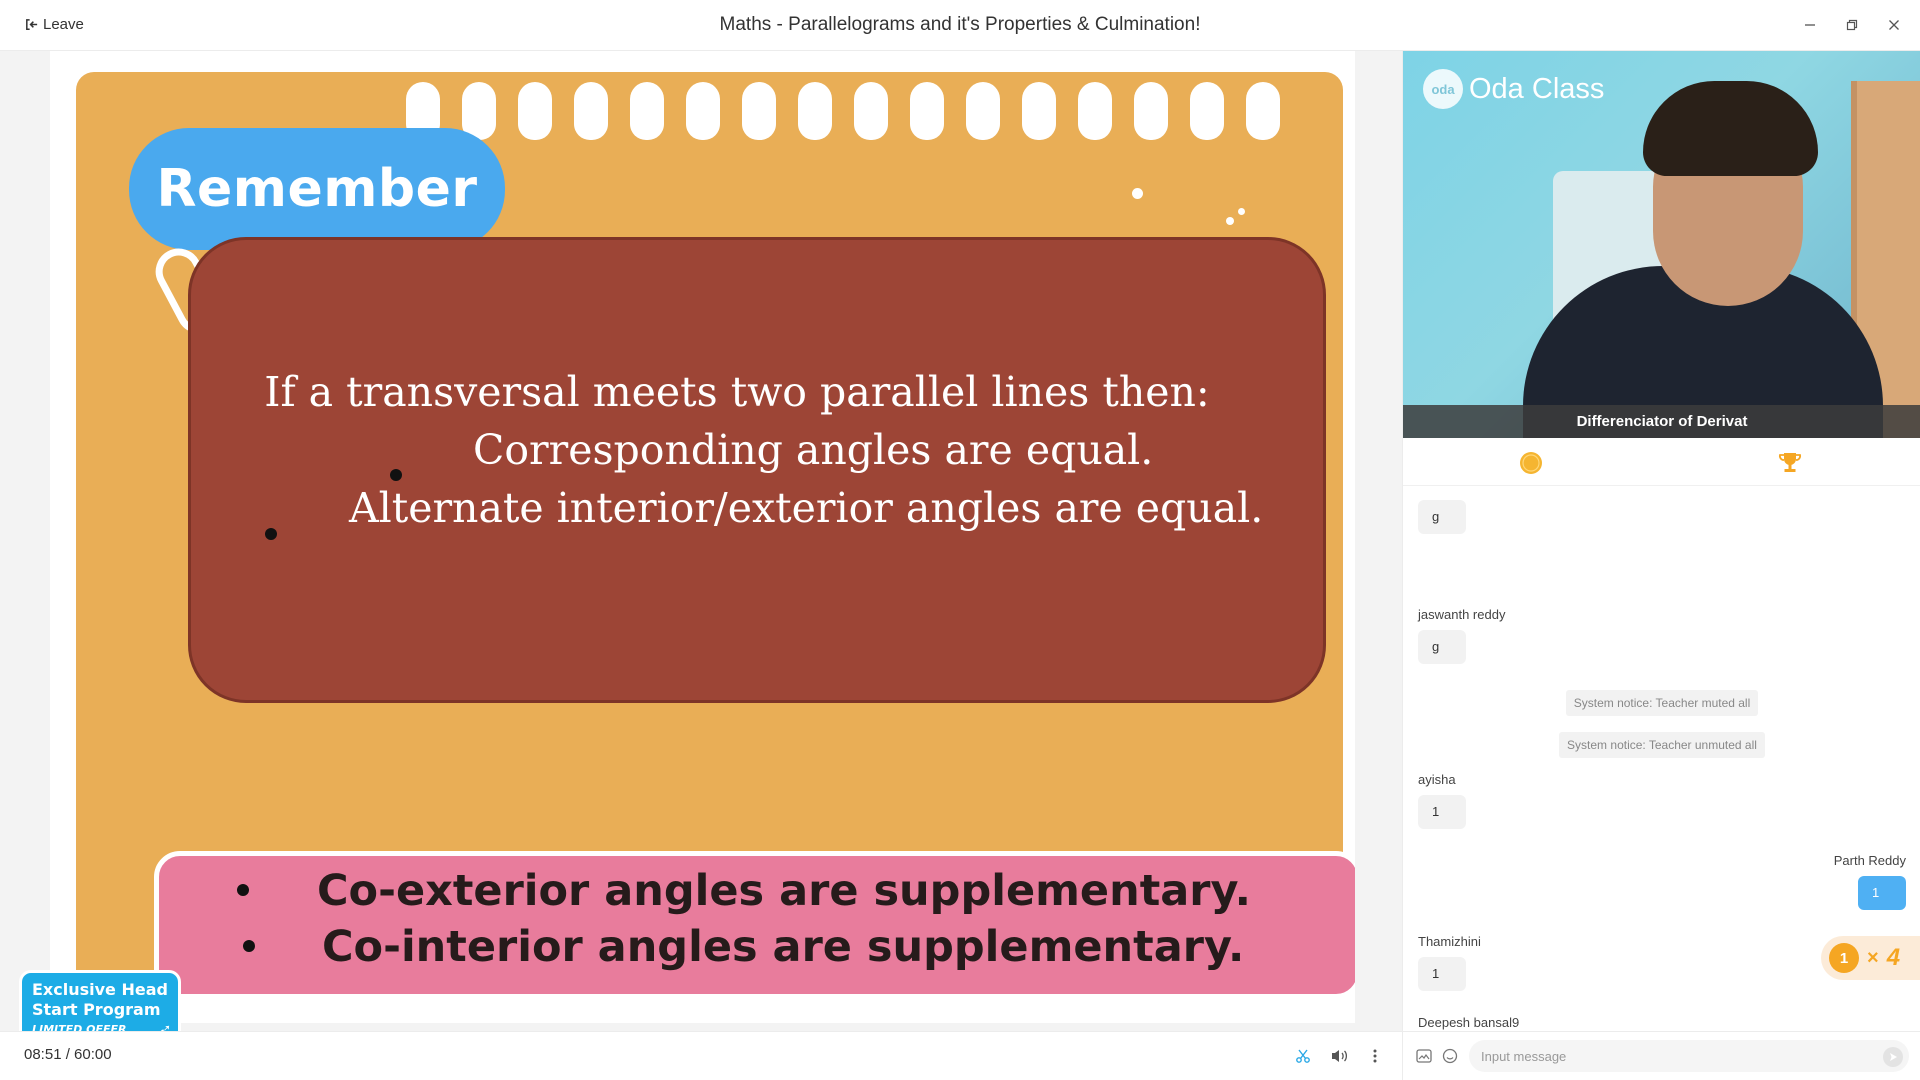 This screenshot has width=1920, height=1080. Describe the element at coordinates (1661, 421) in the screenshot. I see `teacher-name-caption: Differenciator of Derivat` at that location.